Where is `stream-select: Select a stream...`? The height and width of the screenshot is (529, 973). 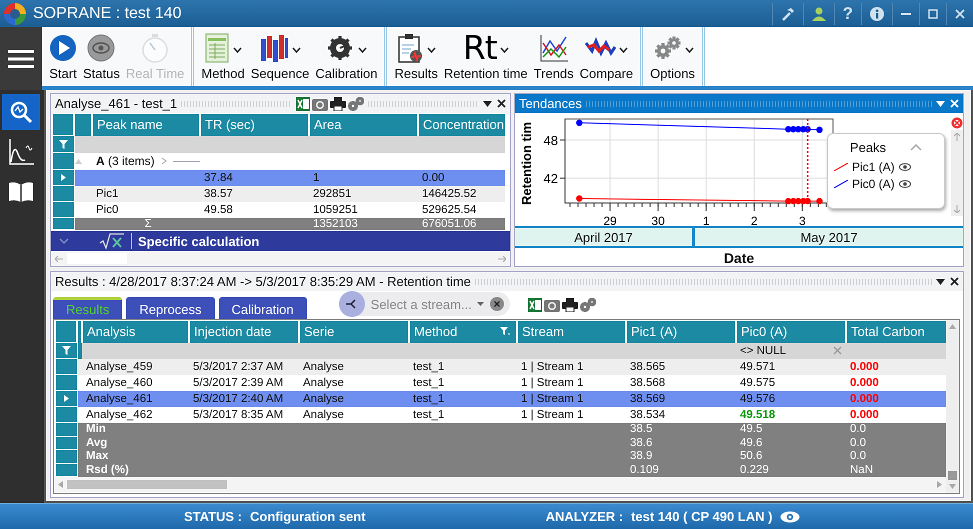 stream-select: Select a stream... is located at coordinates (424, 304).